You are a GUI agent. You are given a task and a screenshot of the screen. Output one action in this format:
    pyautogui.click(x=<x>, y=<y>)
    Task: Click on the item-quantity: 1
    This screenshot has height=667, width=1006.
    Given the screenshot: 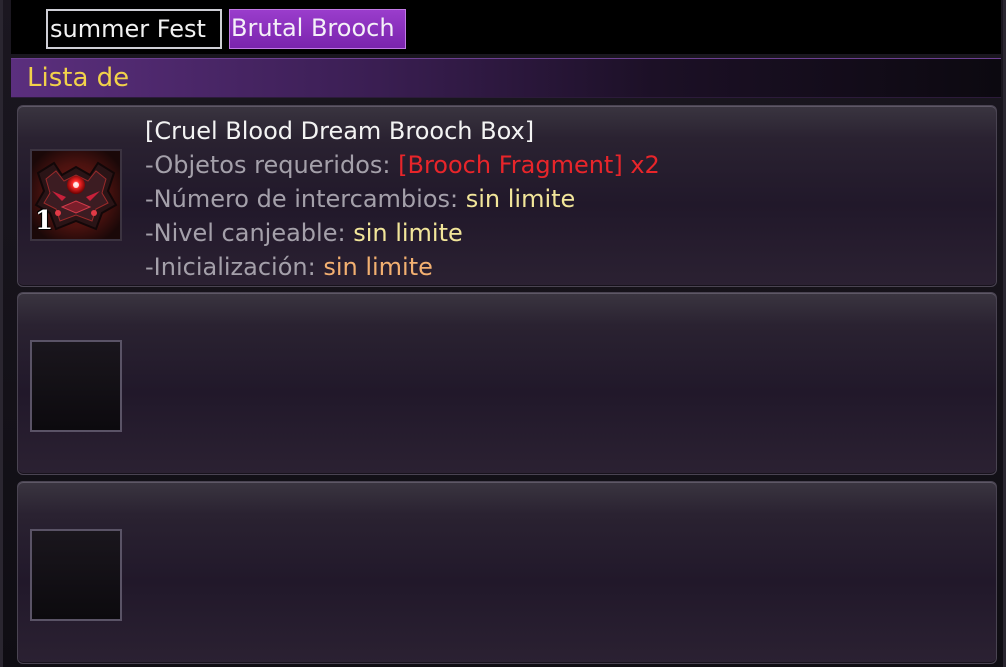 What is the action you would take?
    pyautogui.click(x=44, y=221)
    